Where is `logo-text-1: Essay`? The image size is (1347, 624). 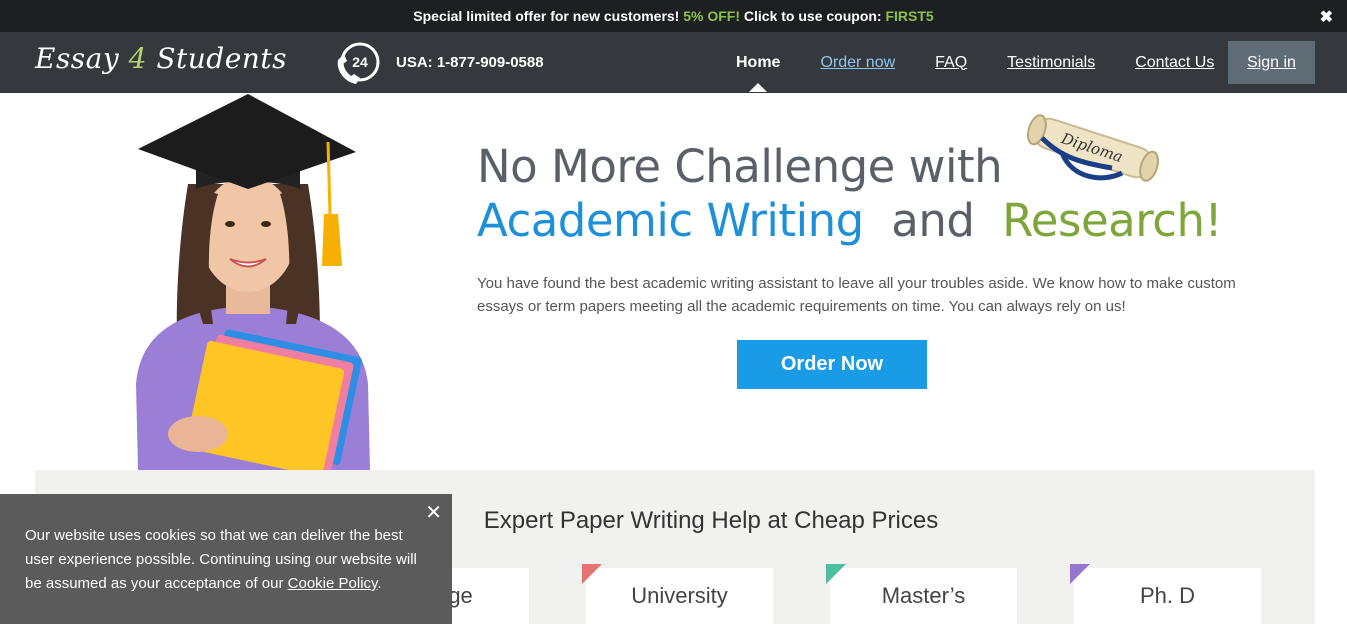
logo-text-1: Essay is located at coordinates (82, 58).